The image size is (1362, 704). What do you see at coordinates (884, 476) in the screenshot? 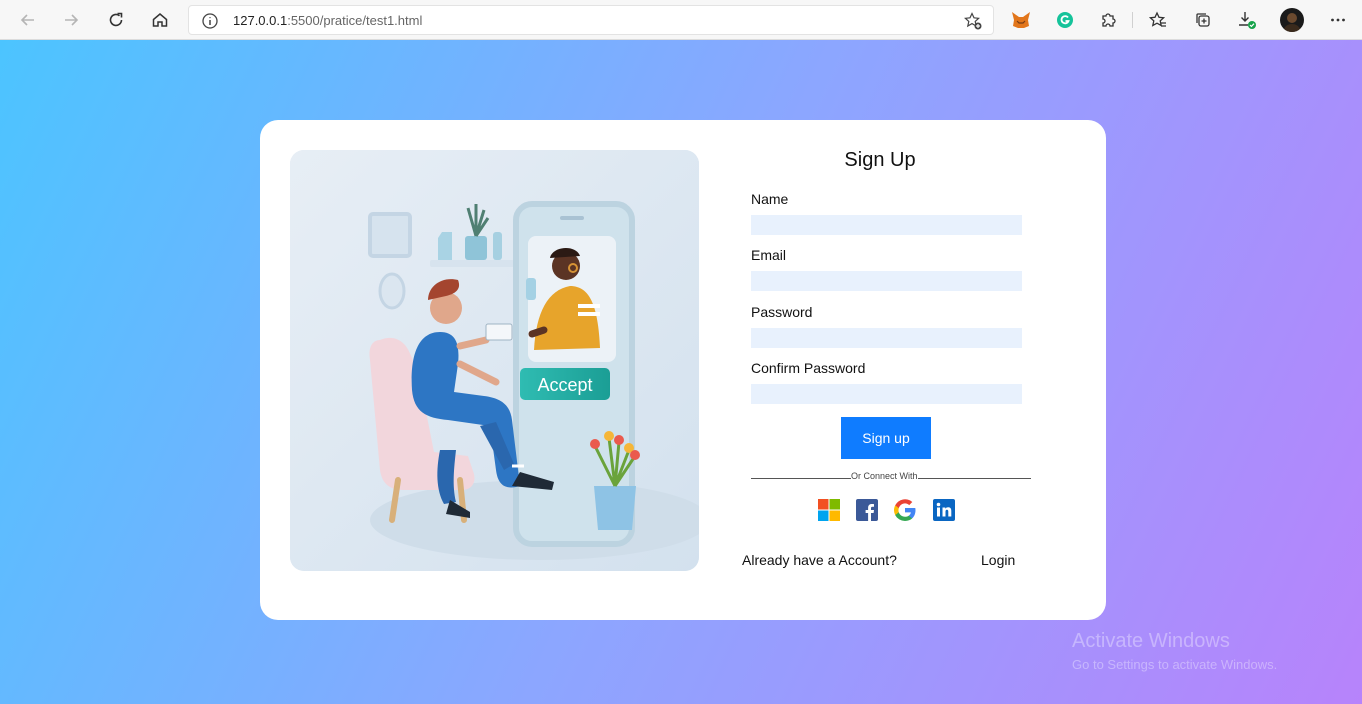
I see `divider-text: Or Connect With` at bounding box center [884, 476].